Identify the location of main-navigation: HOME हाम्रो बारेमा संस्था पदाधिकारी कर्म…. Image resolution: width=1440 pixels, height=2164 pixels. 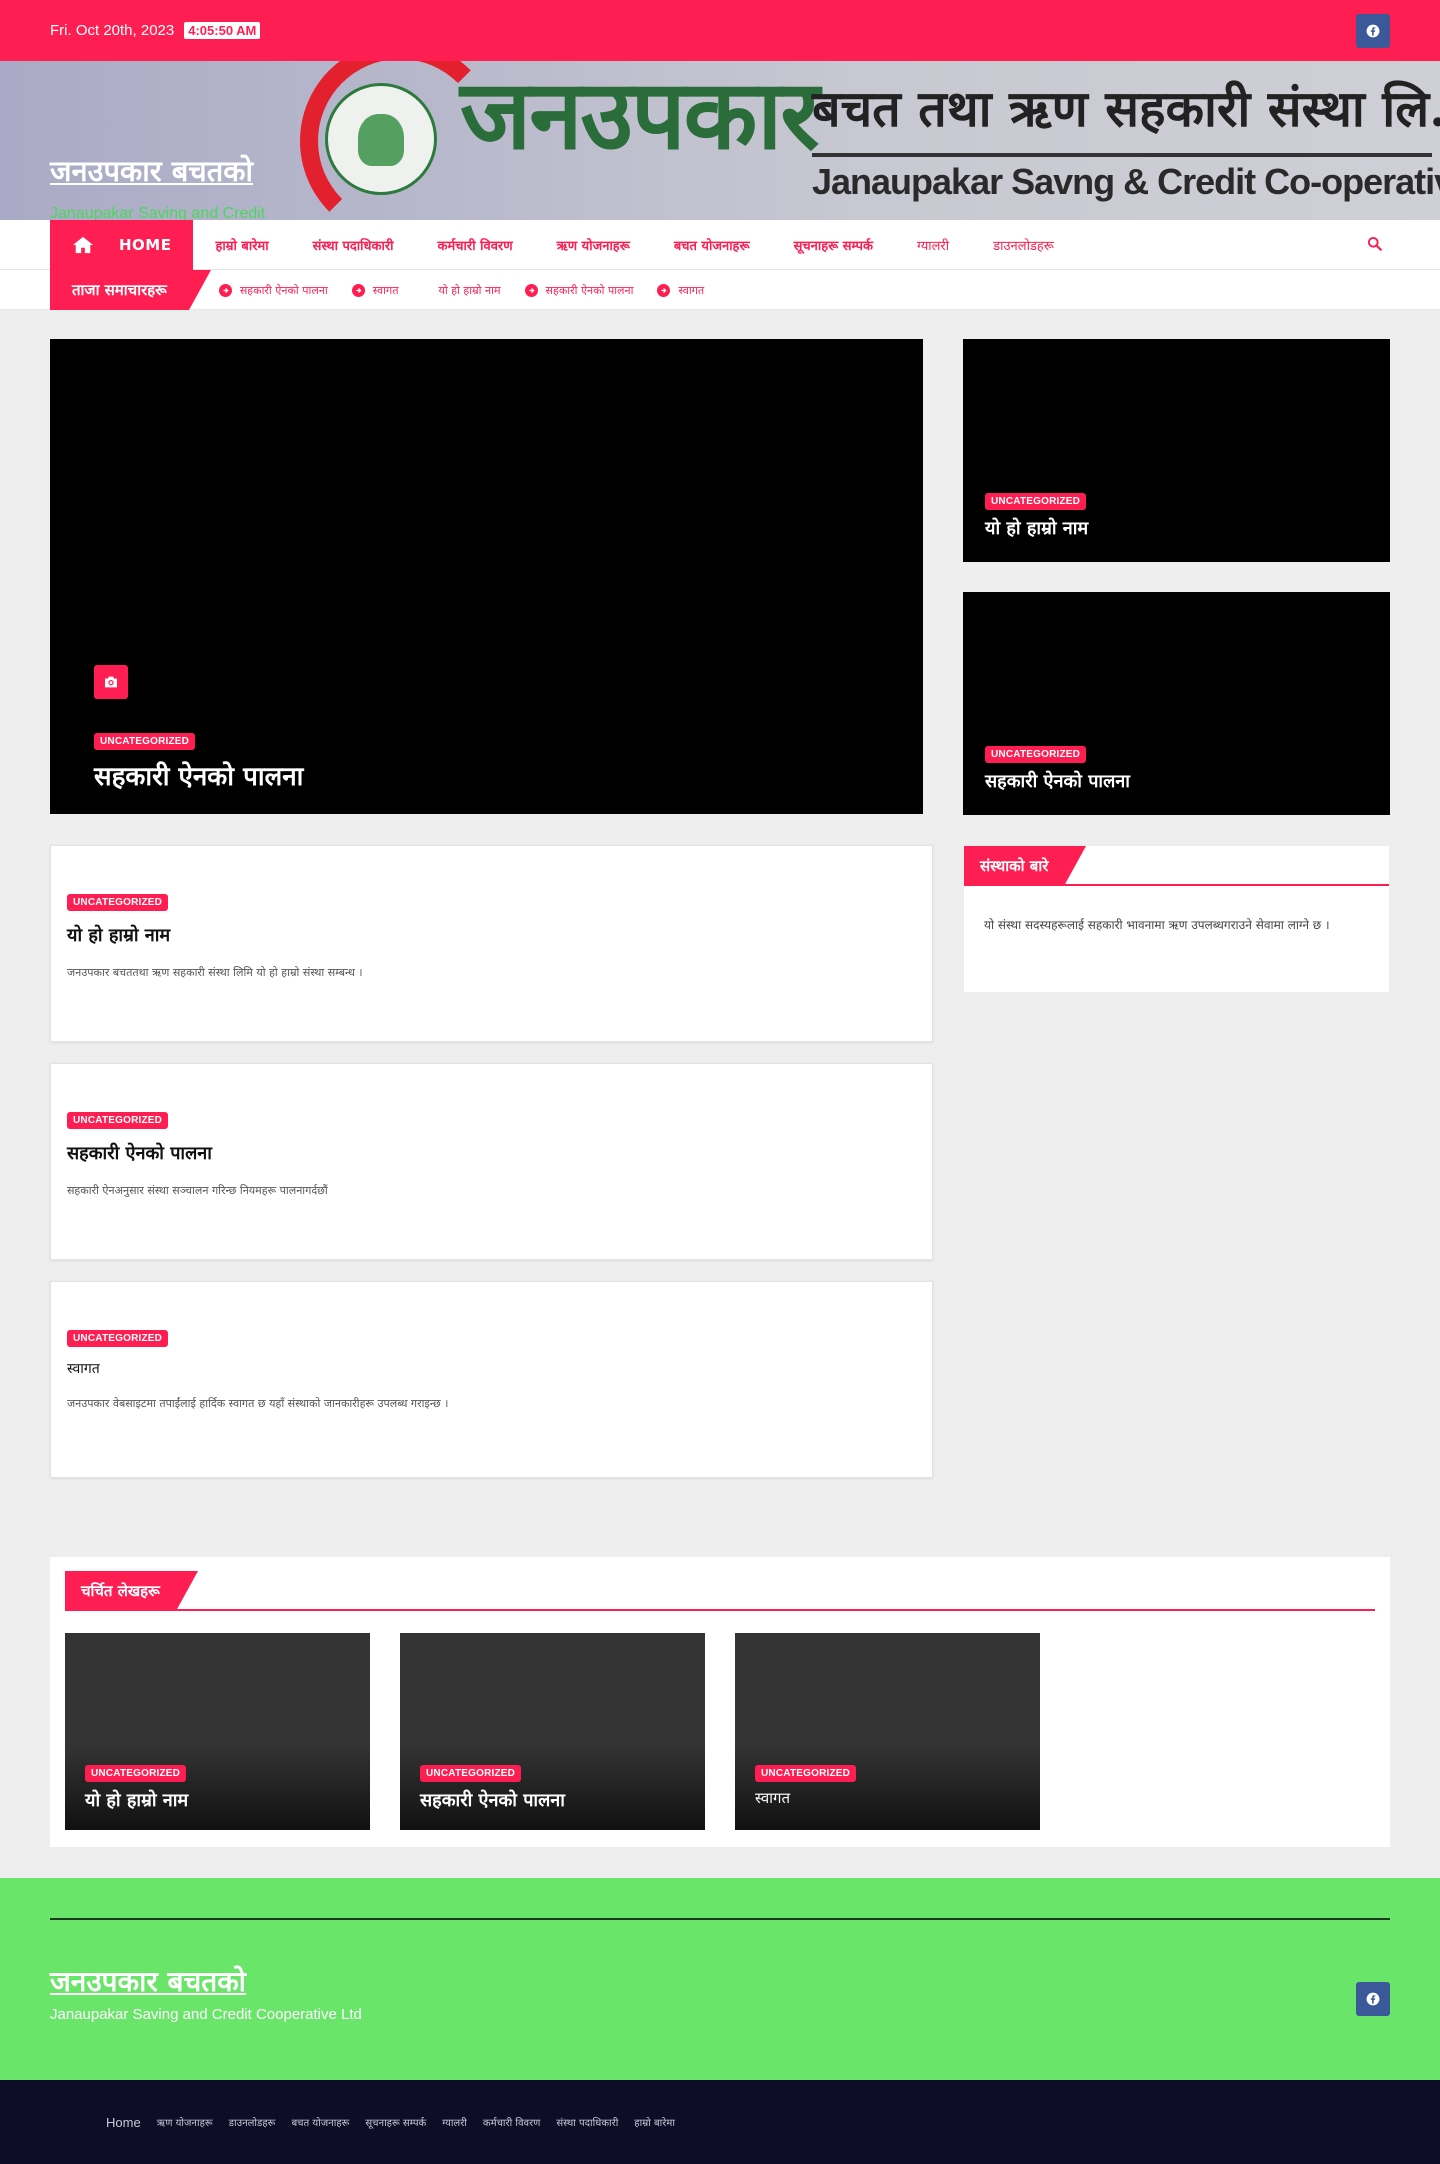
(720, 245).